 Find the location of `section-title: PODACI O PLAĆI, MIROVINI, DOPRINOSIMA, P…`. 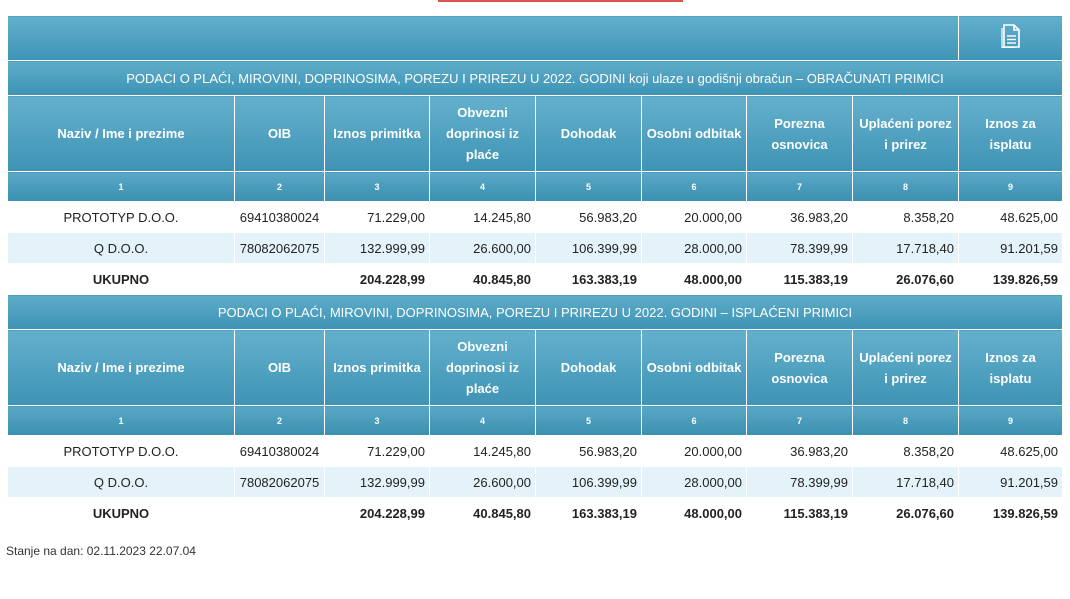

section-title: PODACI O PLAĆI, MIROVINI, DOPRINOSIMA, P… is located at coordinates (535, 312).